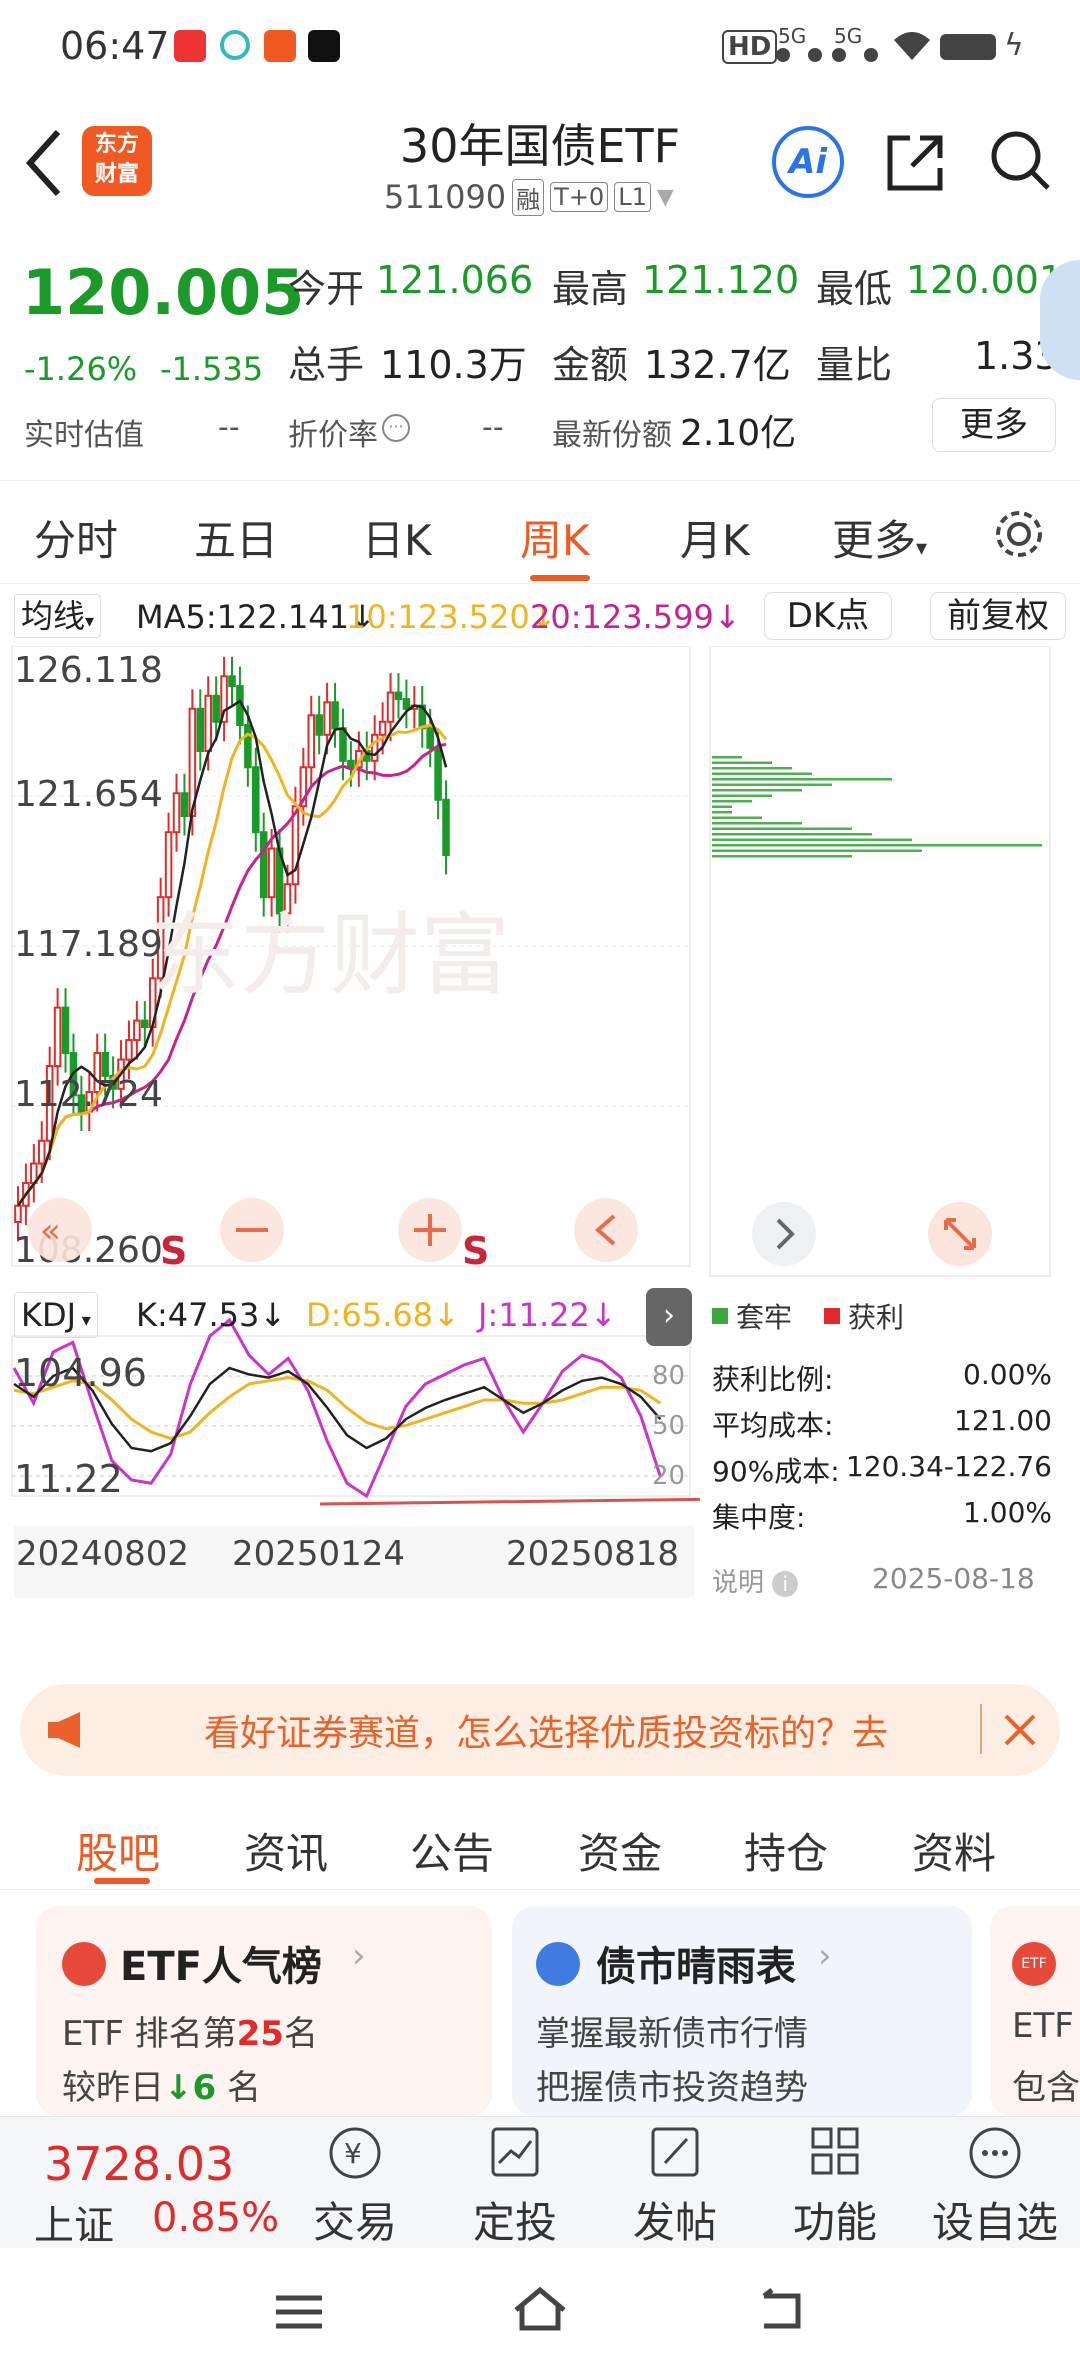 Image resolution: width=1080 pixels, height=2376 pixels. Describe the element at coordinates (515, 2186) in the screenshot. I see `nav-auto-invest: 定投` at that location.